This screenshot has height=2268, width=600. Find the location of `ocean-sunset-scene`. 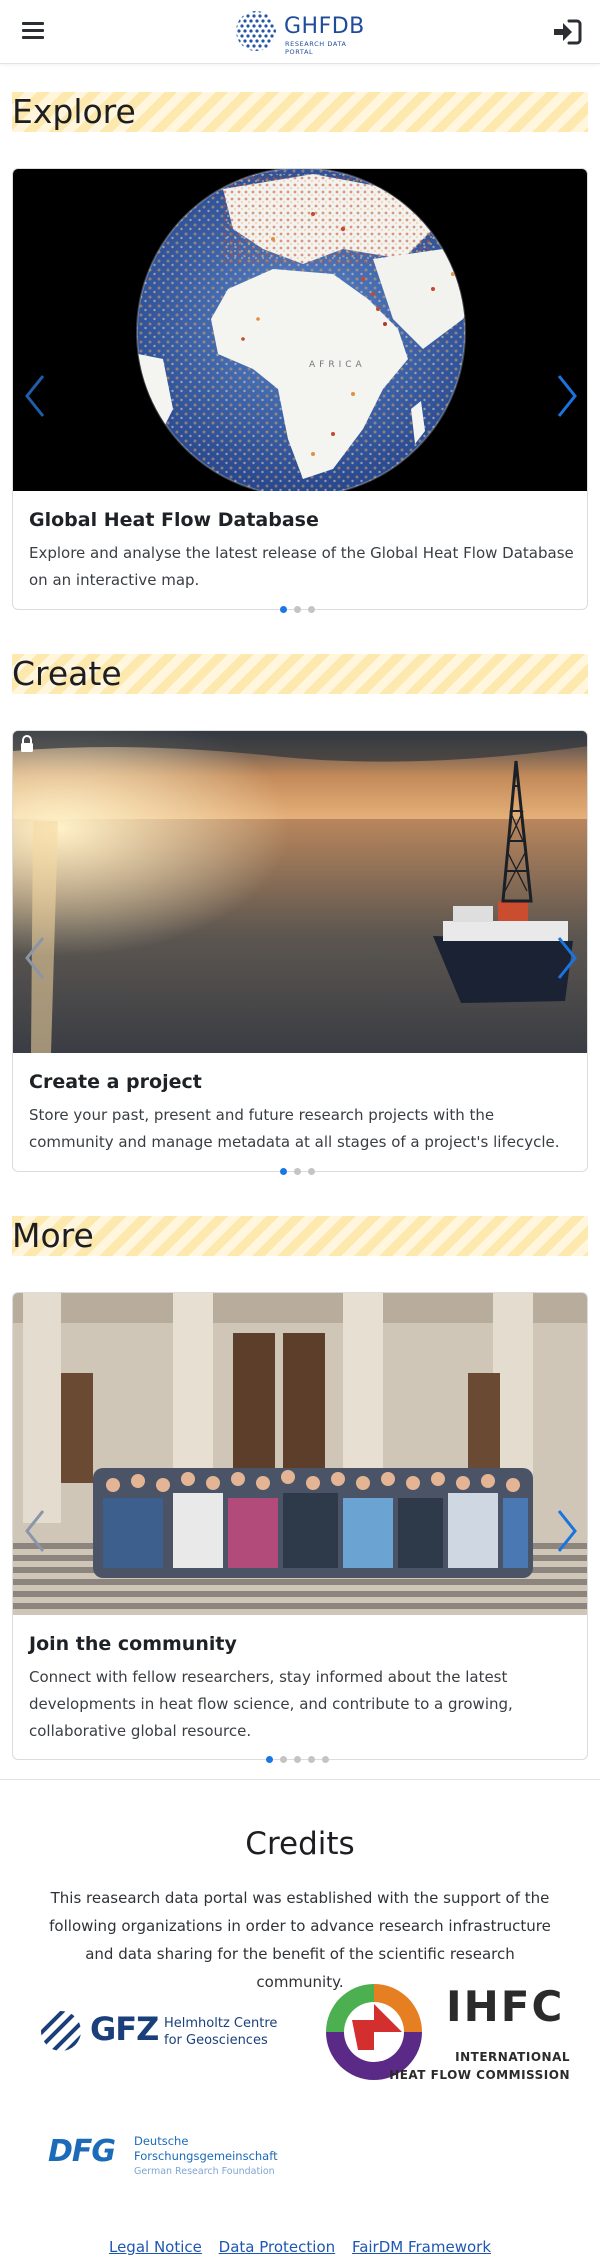

ocean-sunset-scene is located at coordinates (300, 892).